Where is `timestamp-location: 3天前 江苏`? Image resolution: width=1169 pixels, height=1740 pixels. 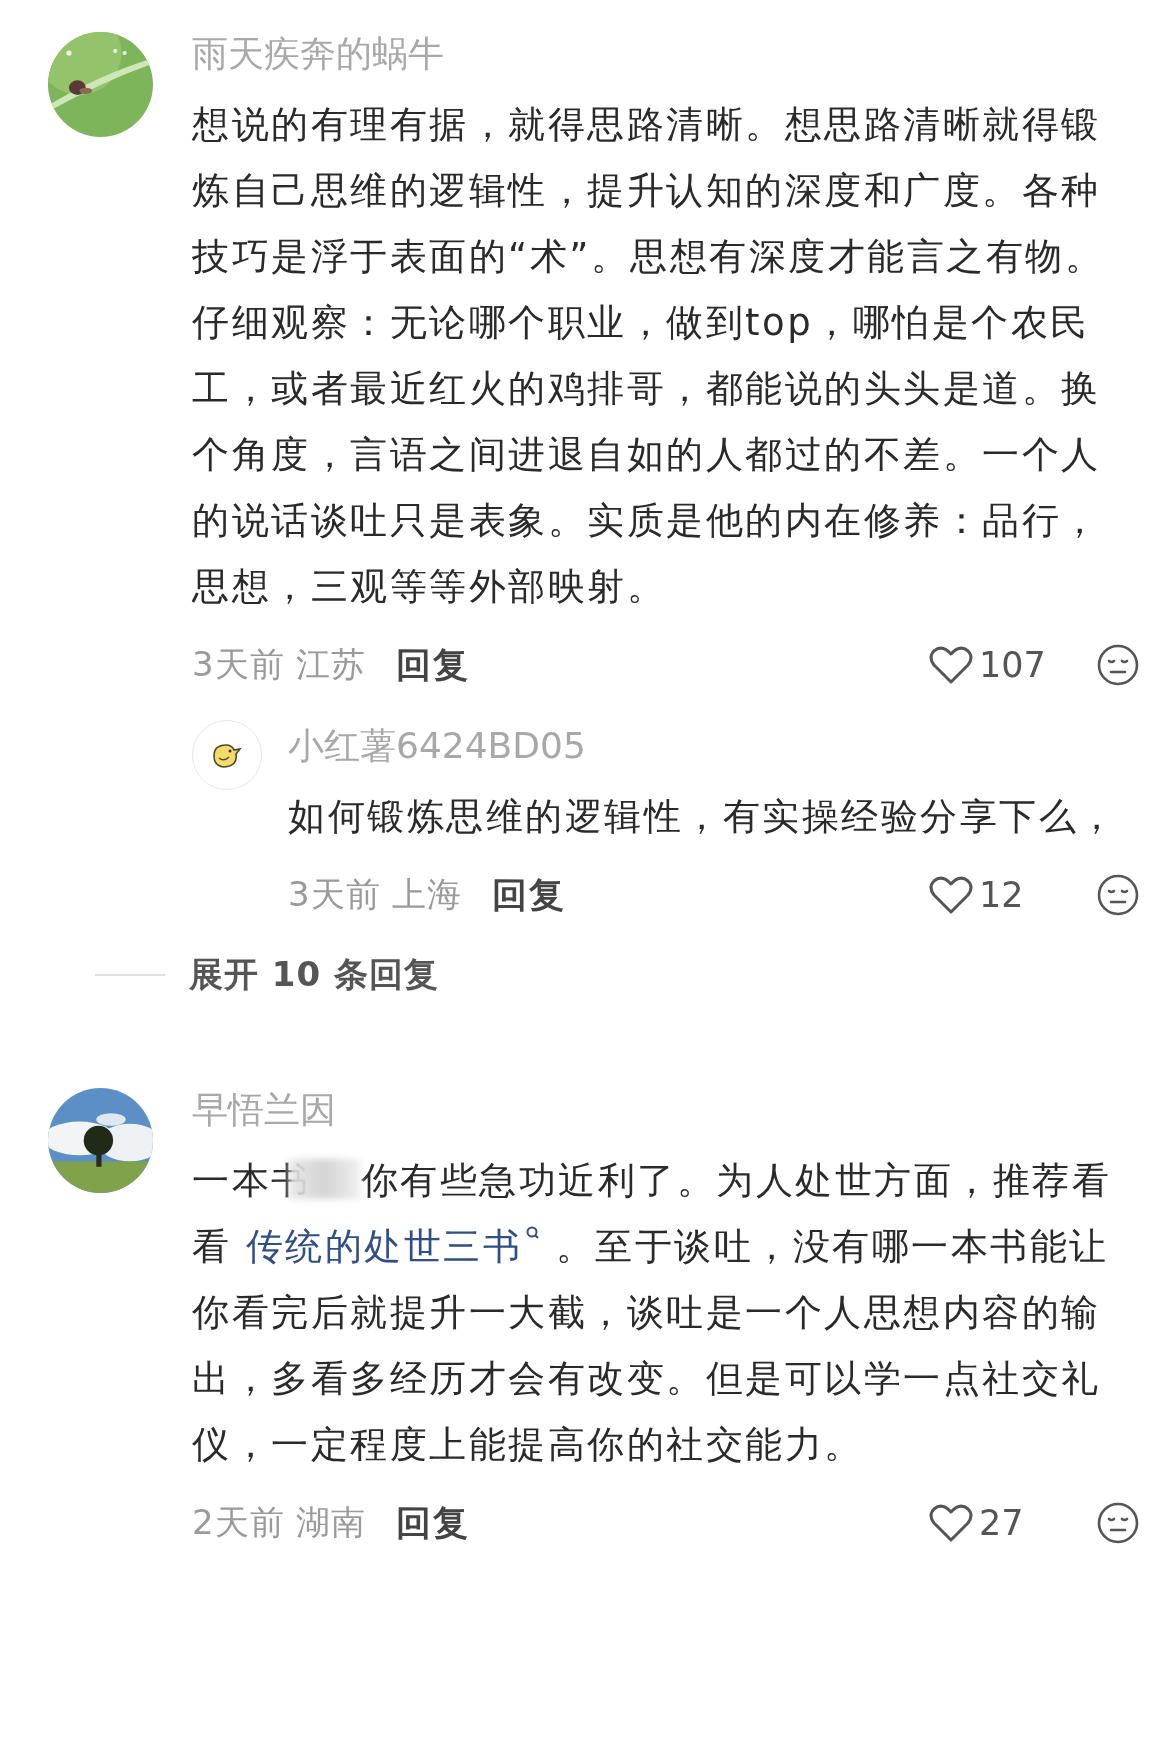
timestamp-location: 3天前 江苏 is located at coordinates (279, 664).